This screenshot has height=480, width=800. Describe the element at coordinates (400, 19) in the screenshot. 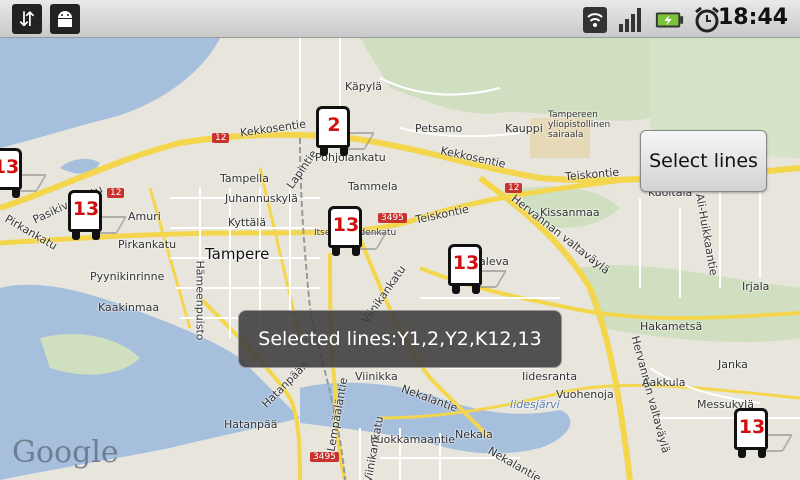

I see `status-bar: ⇵ 18:44` at that location.